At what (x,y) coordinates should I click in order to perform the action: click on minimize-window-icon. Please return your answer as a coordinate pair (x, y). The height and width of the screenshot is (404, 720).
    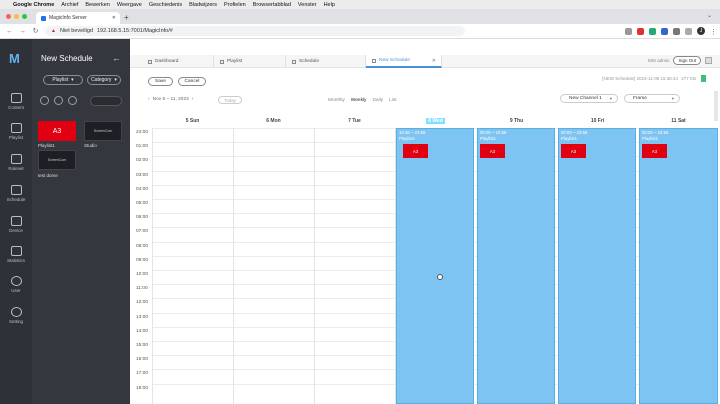
    Looking at the image, I should click on (16, 16).